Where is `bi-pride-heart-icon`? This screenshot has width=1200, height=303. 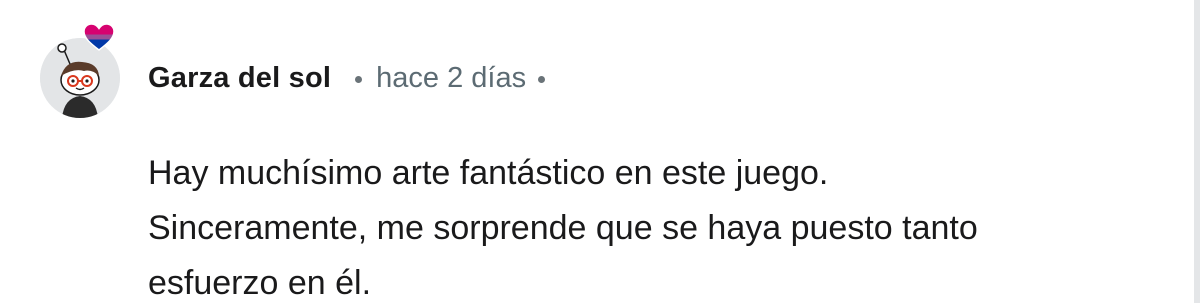
bi-pride-heart-icon is located at coordinates (99, 37).